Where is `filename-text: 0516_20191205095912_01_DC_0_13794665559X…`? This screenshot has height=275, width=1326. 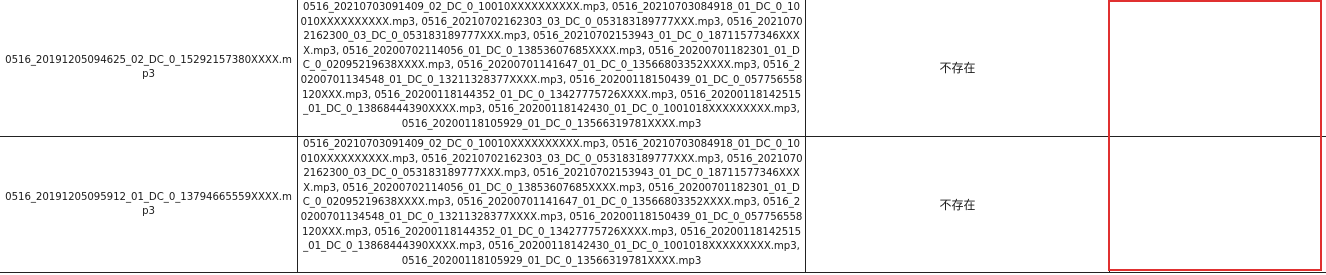 filename-text: 0516_20191205095912_01_DC_0_13794665559X… is located at coordinates (148, 204).